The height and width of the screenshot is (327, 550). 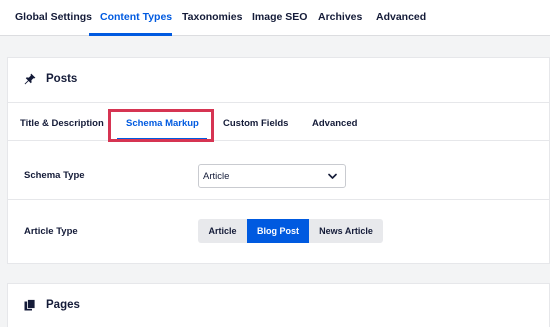 What do you see at coordinates (255, 123) in the screenshot?
I see `subtab-custom-fields: Custom Fields` at bounding box center [255, 123].